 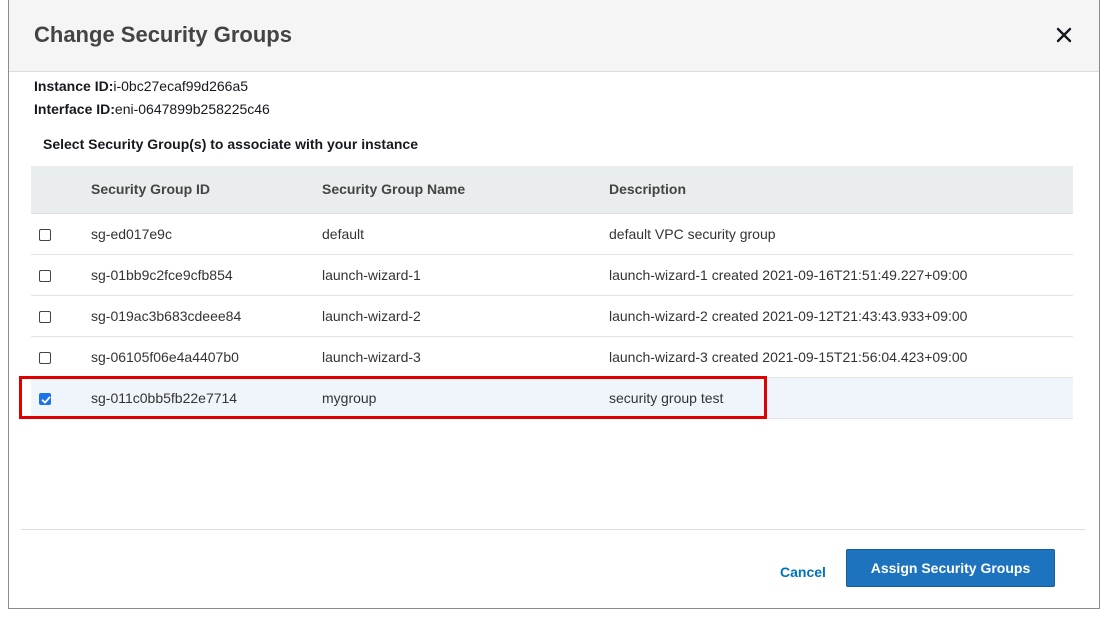 What do you see at coordinates (554, 36) in the screenshot?
I see `dialog-header: Change Security Groups` at bounding box center [554, 36].